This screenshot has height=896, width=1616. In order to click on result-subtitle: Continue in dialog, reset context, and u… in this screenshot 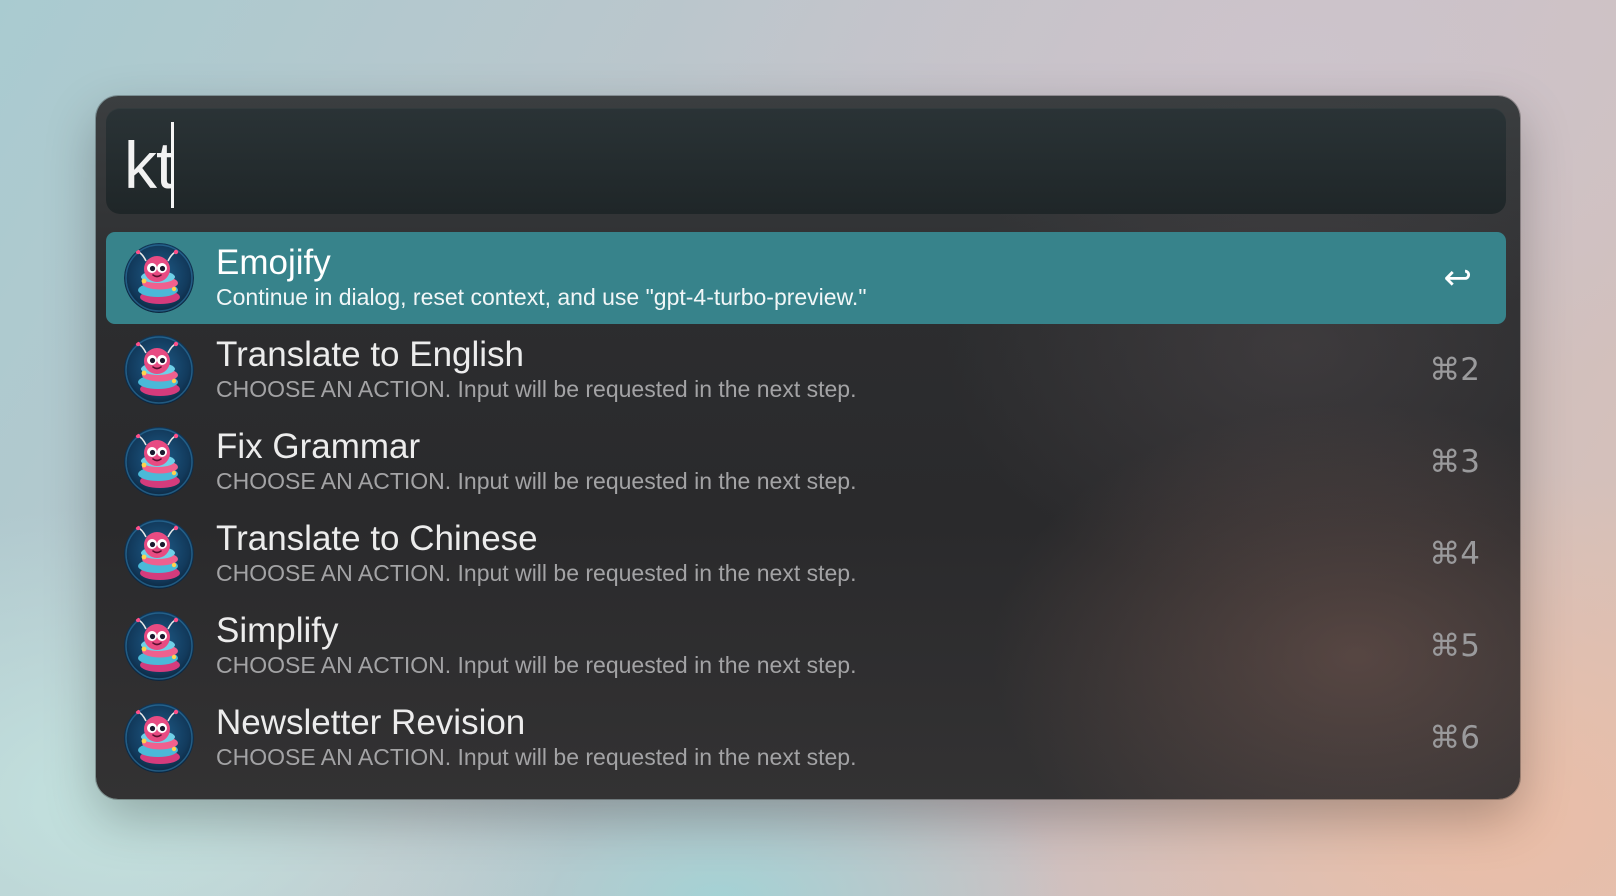, I will do `click(541, 297)`.